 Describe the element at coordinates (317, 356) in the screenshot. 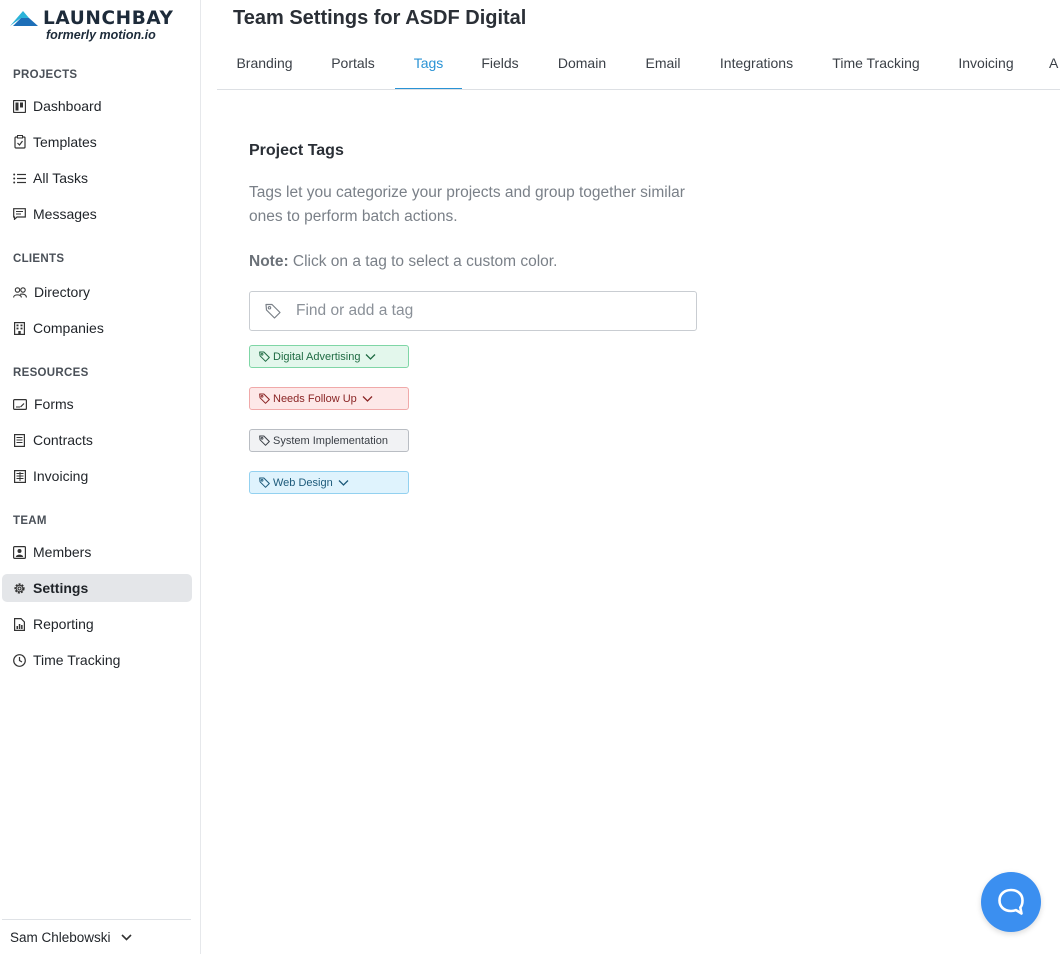

I see `tag-label: Digital Advertising` at that location.